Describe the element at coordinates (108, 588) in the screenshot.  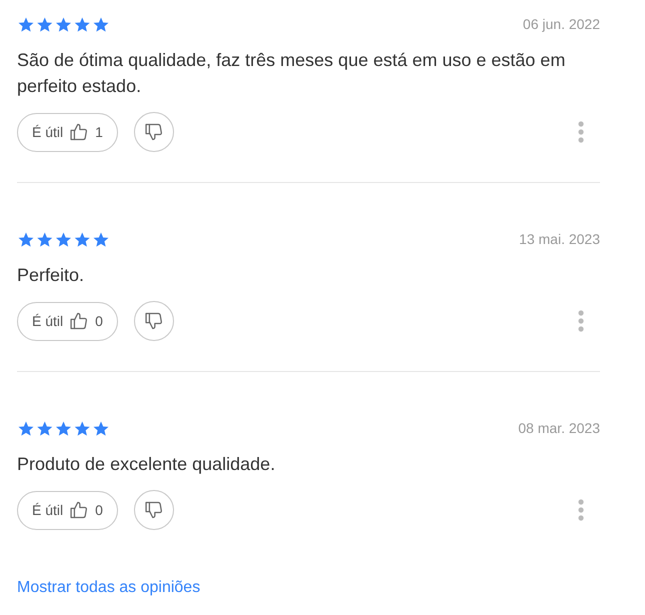
I see `show-all-reviews-link: Mostrar todas as opiniões` at that location.